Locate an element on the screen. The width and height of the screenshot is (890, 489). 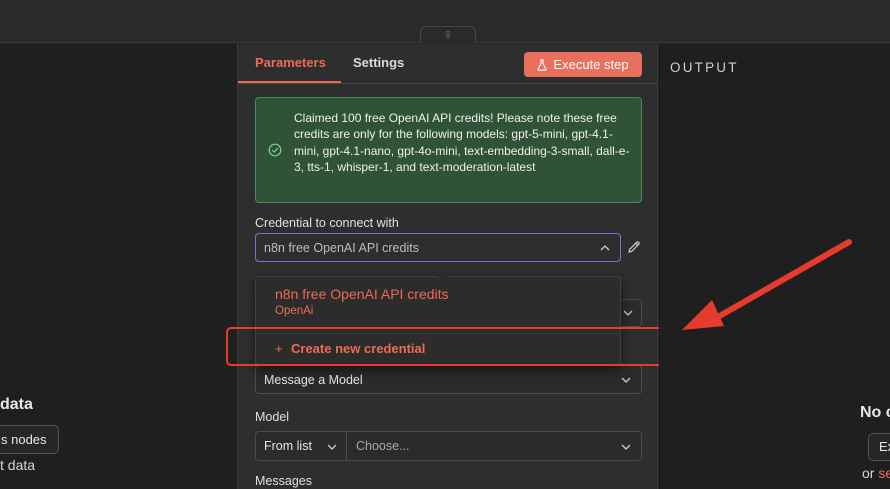
output-title: OUTPUT is located at coordinates (704, 67).